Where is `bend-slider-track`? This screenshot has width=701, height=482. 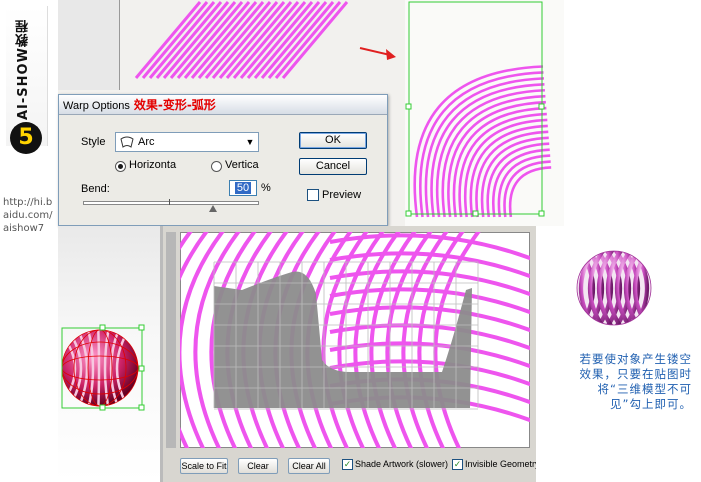
bend-slider-track is located at coordinates (171, 203).